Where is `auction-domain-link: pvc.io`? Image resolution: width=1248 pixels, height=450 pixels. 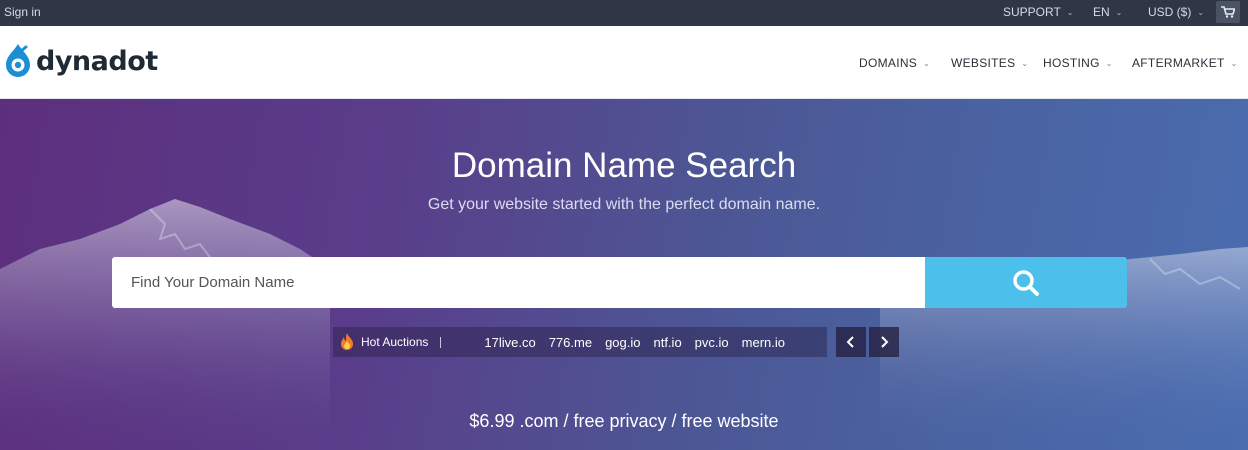
auction-domain-link: pvc.io is located at coordinates (712, 342).